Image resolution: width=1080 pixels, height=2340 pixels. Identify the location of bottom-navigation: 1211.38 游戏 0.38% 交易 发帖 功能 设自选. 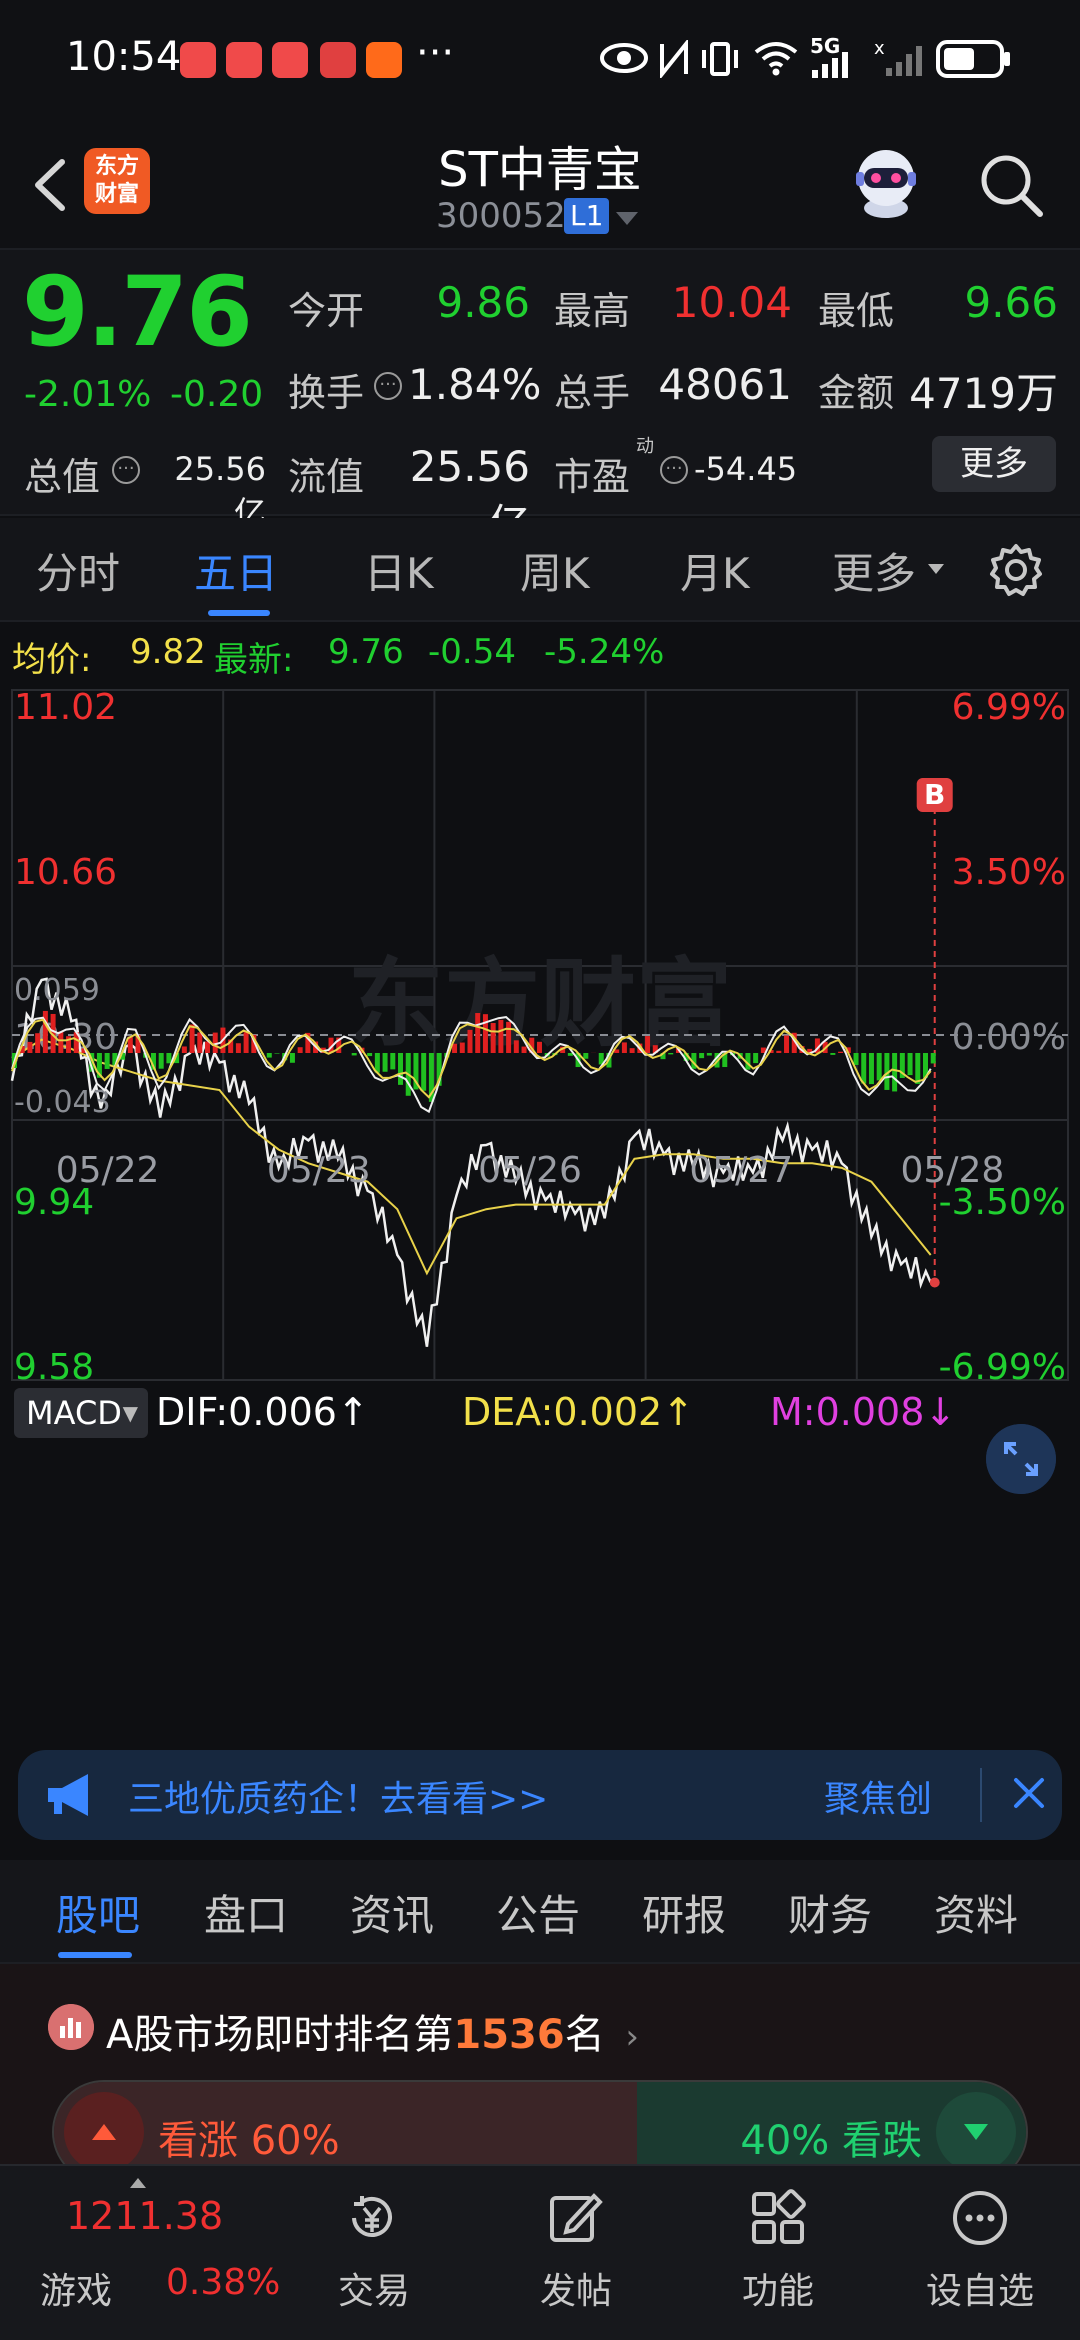
(540, 2252).